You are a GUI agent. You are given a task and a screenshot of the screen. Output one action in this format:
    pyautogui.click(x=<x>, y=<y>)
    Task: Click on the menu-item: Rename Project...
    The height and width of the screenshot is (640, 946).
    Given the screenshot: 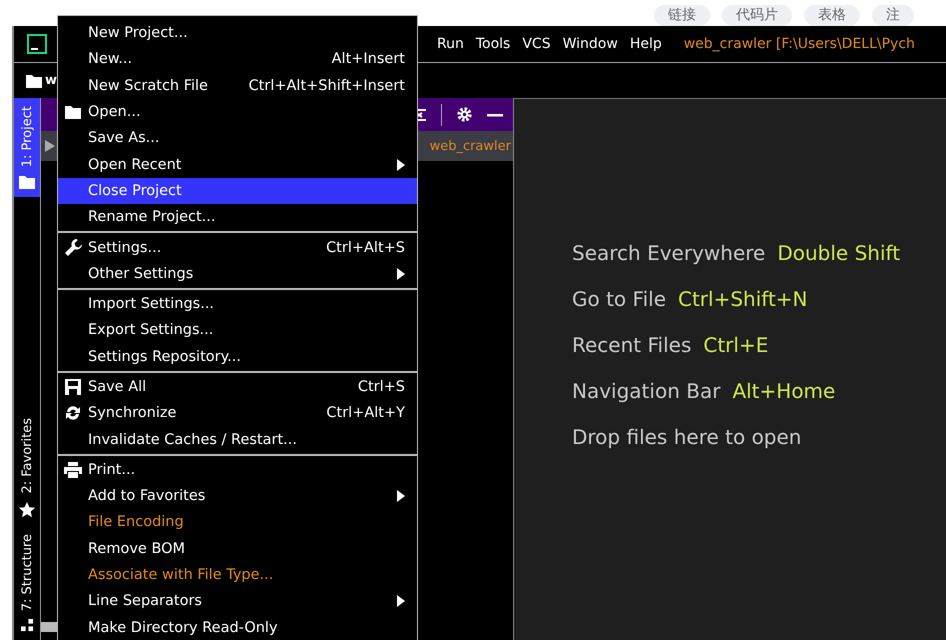 What is the action you would take?
    pyautogui.click(x=237, y=217)
    